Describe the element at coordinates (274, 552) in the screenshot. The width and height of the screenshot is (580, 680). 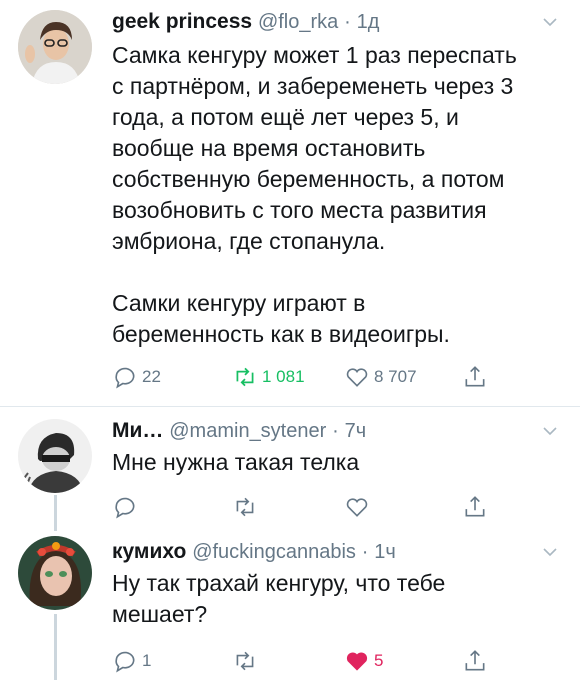
I see `handle: @fuckingcannabis` at that location.